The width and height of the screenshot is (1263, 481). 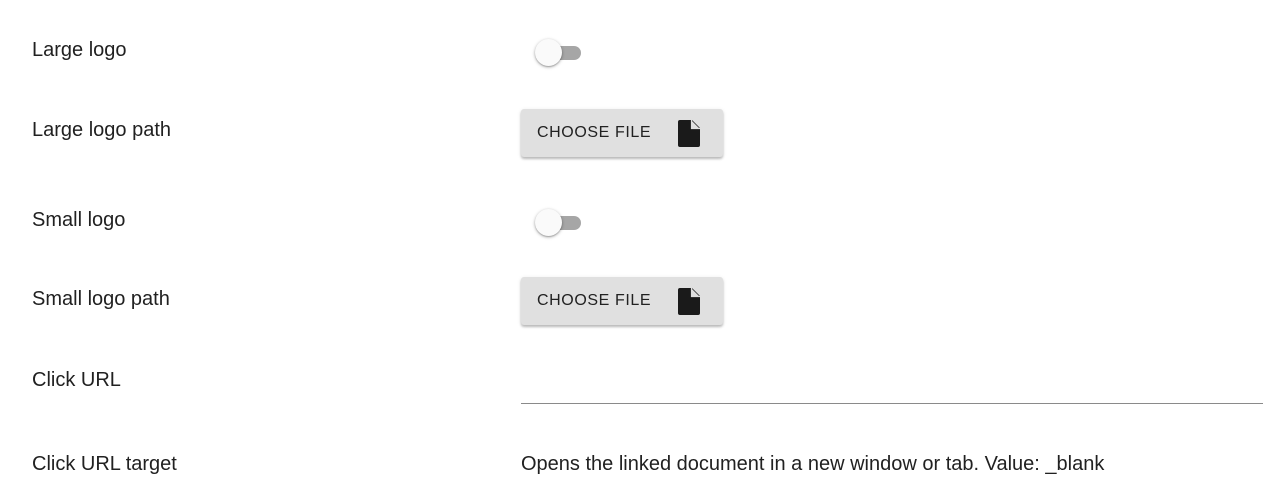 I want to click on click-url-label: Click URL, so click(x=76, y=380).